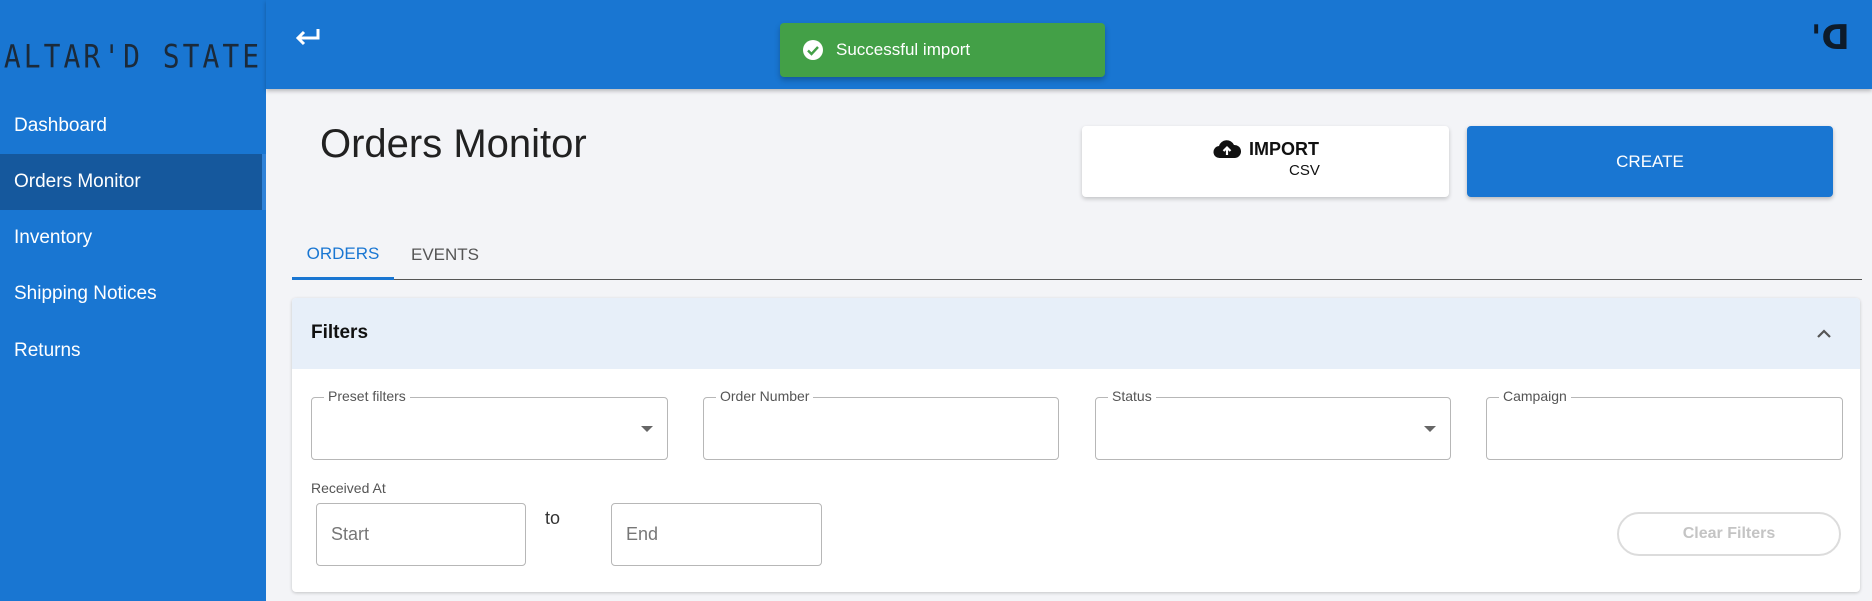  What do you see at coordinates (1650, 161) in the screenshot?
I see `create-button: CREATE` at bounding box center [1650, 161].